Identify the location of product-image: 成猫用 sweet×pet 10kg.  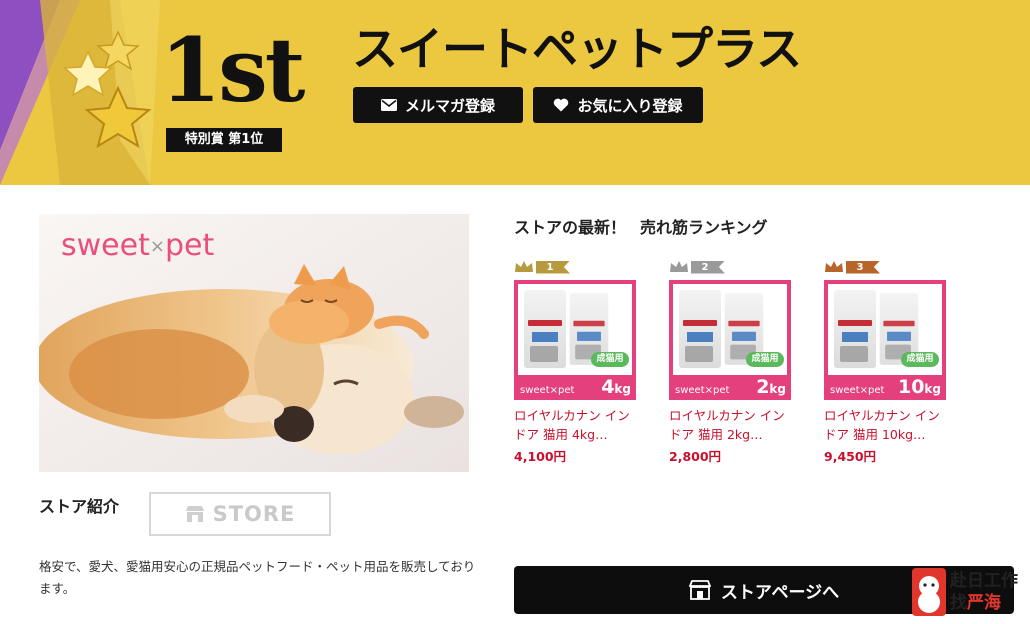
(885, 340).